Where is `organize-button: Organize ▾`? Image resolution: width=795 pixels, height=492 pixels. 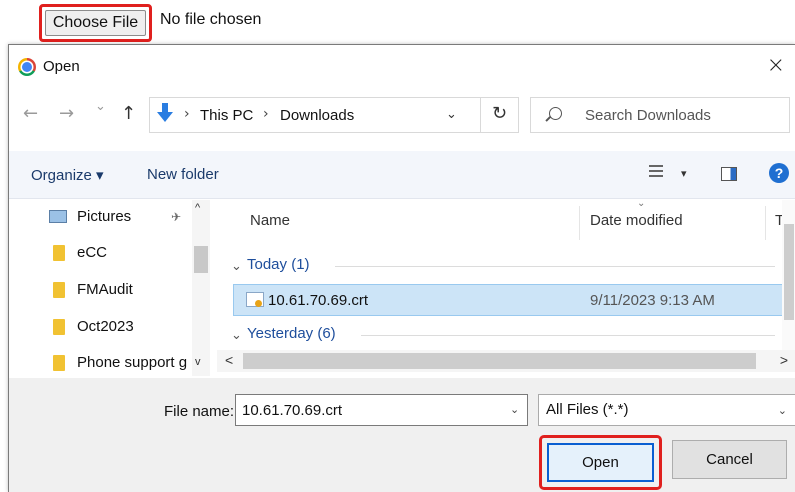
organize-button: Organize ▾ is located at coordinates (67, 175).